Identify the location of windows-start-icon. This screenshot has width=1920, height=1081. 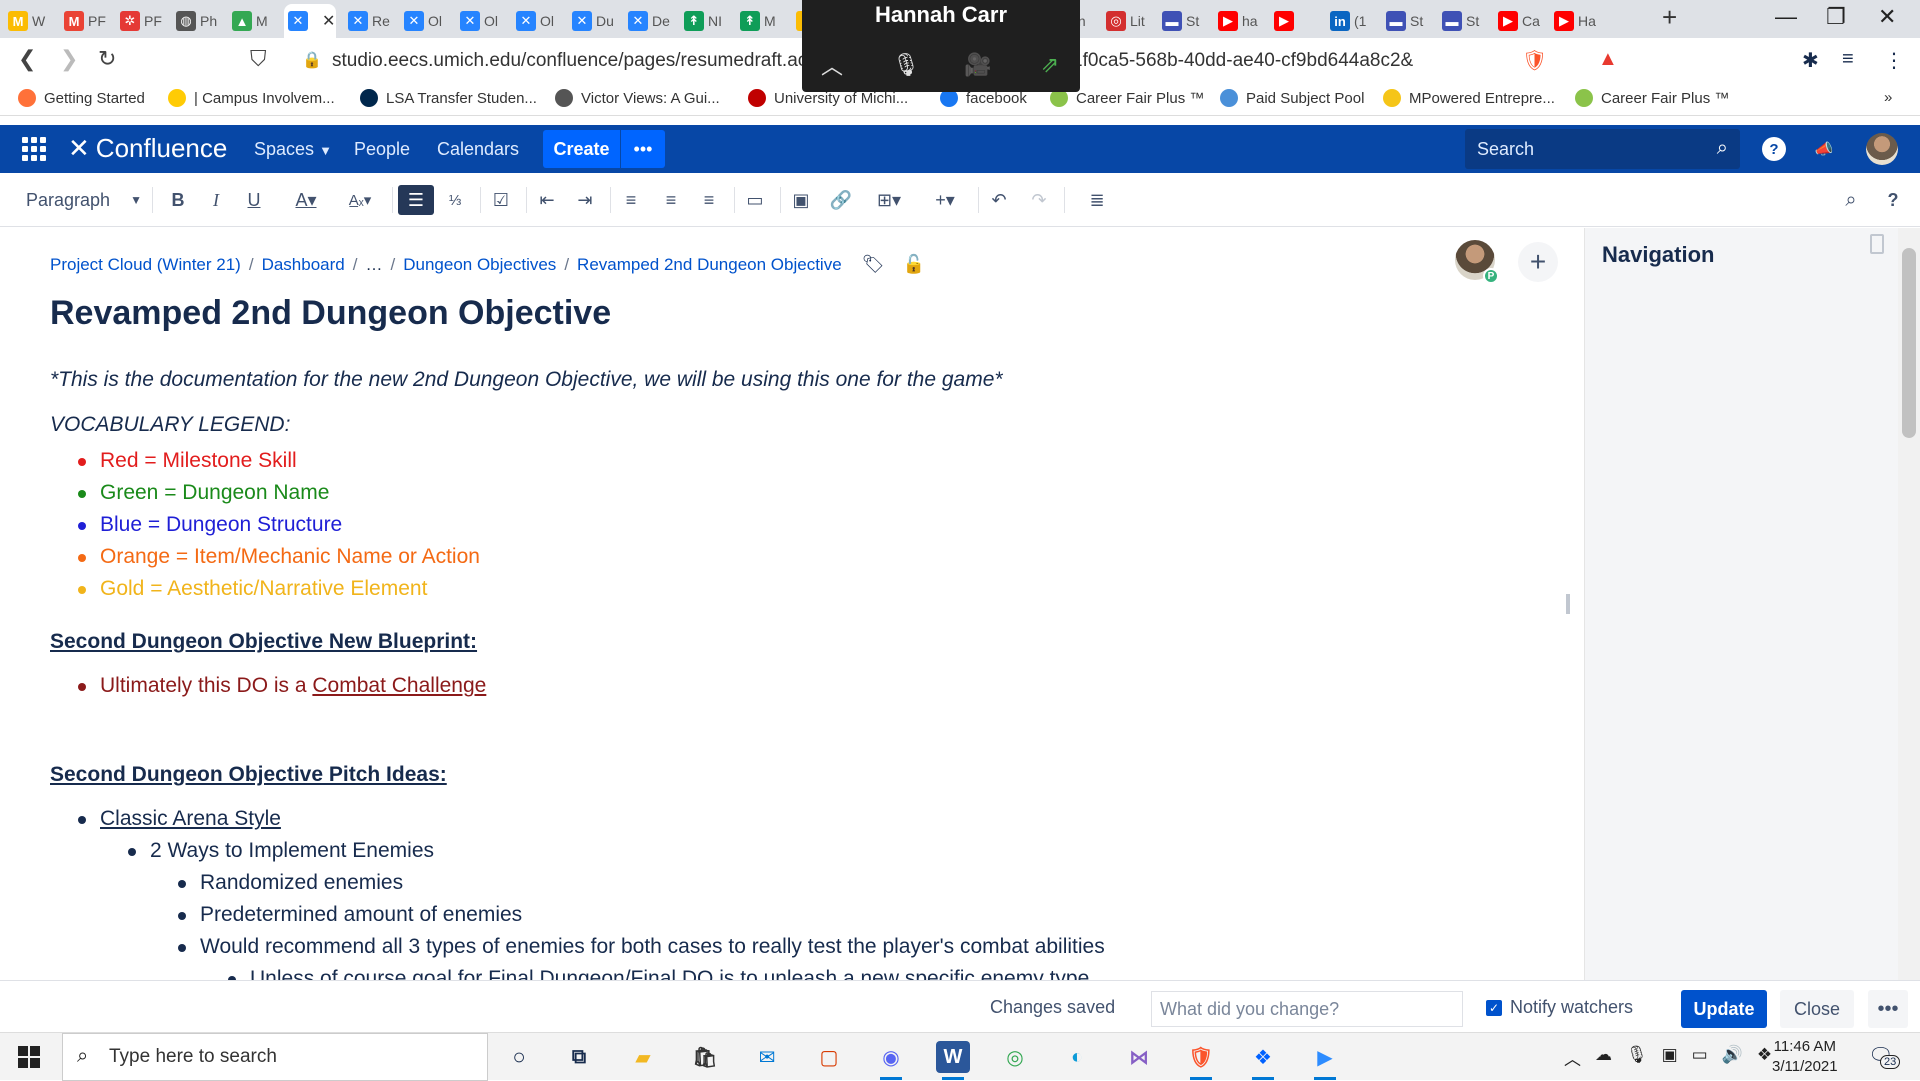
(29, 1057).